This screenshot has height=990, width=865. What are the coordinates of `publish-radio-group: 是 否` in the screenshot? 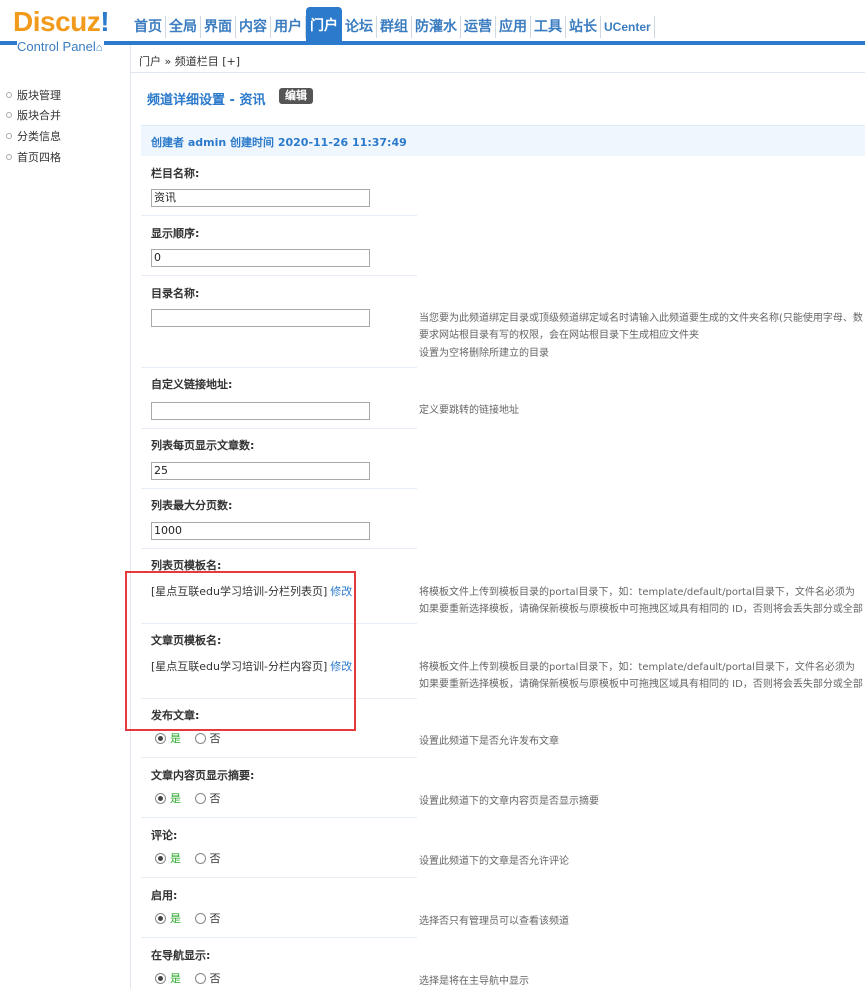 It's located at (188, 739).